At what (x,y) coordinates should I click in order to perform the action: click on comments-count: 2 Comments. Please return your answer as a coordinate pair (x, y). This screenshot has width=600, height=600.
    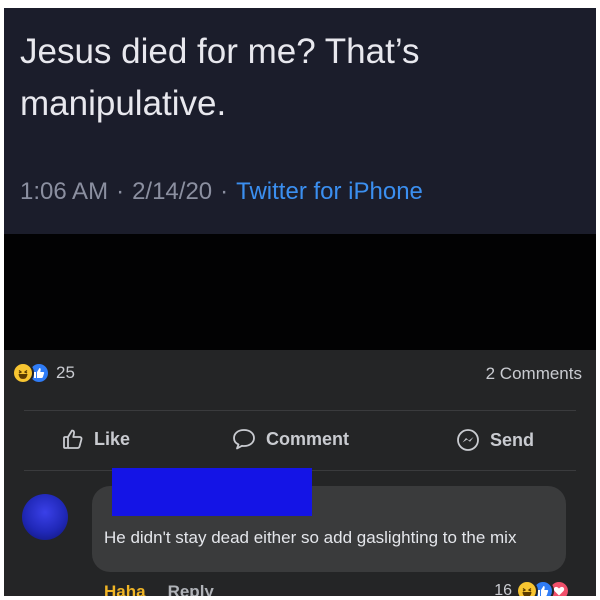
    Looking at the image, I should click on (534, 374).